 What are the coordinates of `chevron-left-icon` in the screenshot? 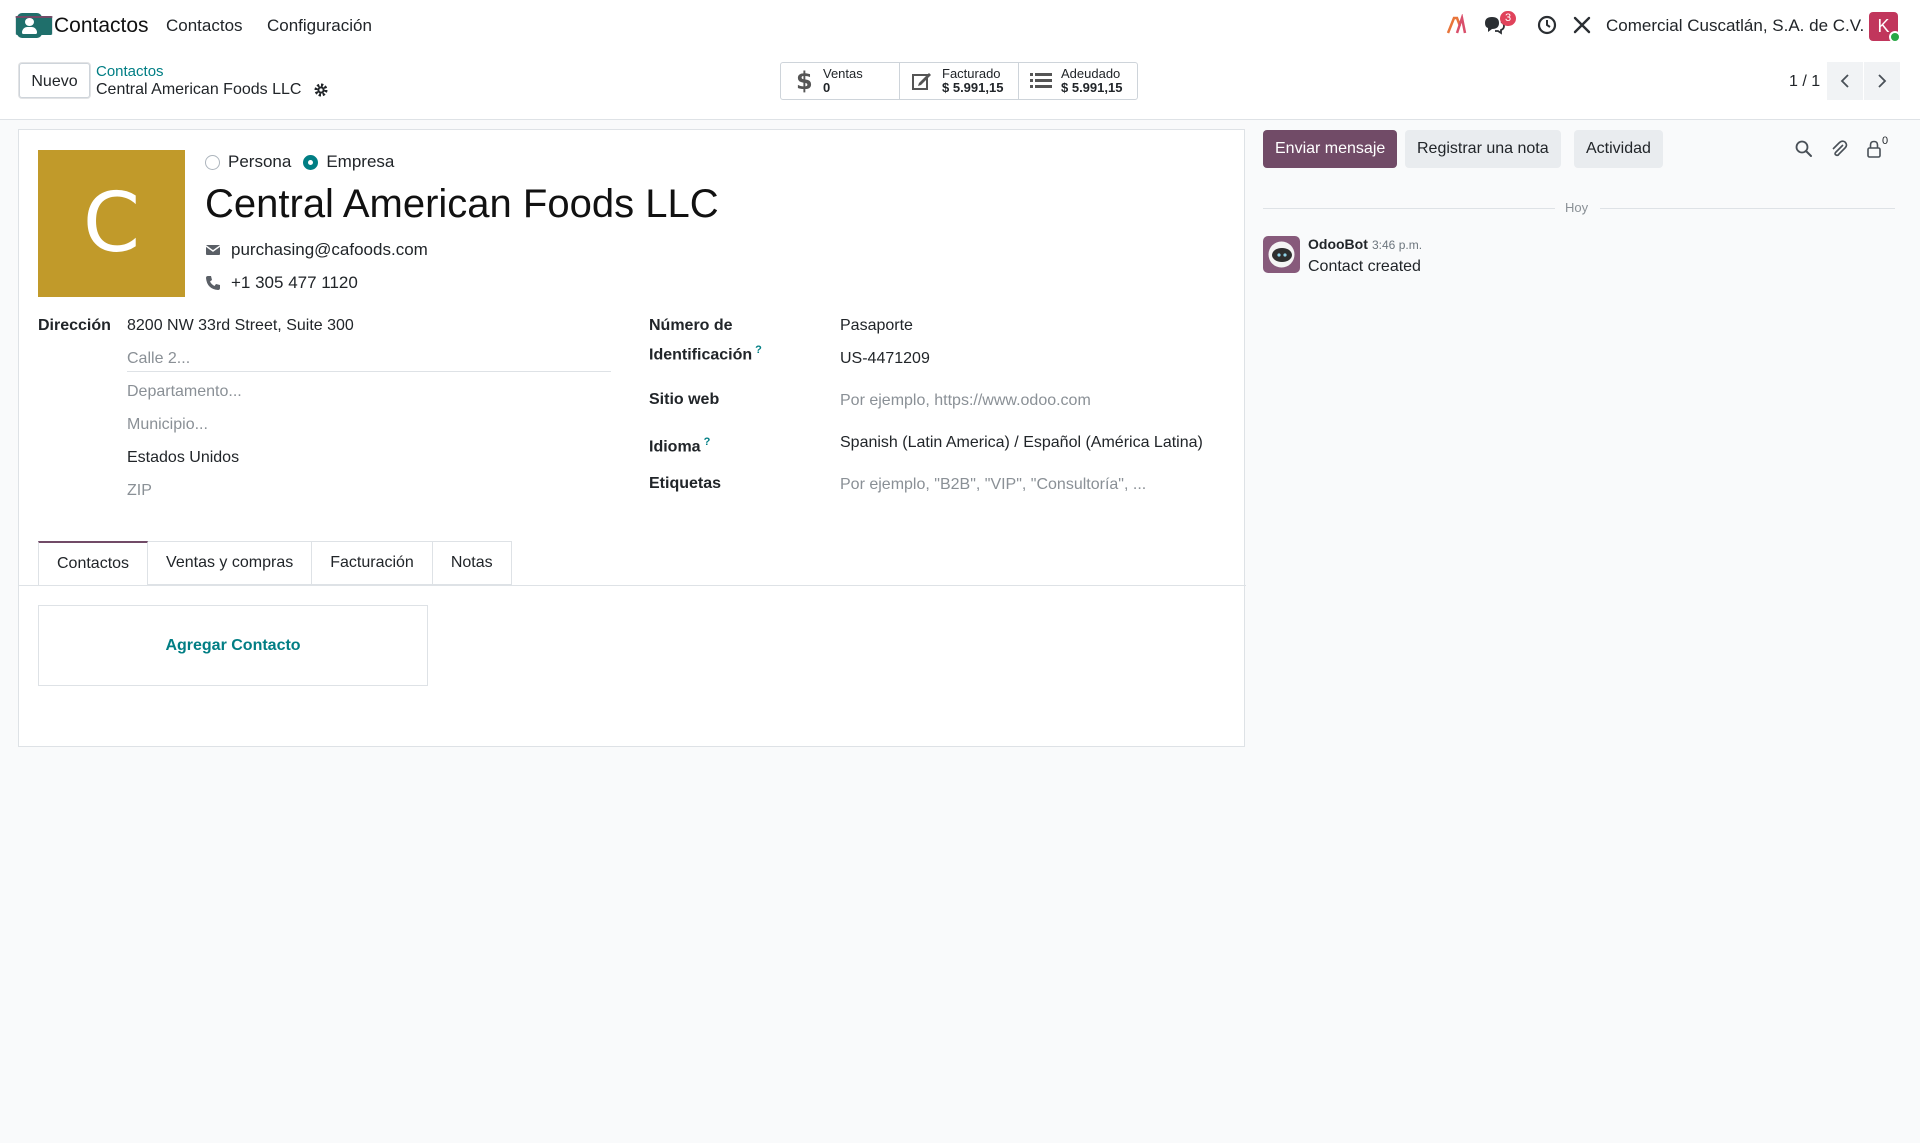 It's located at (1844, 81).